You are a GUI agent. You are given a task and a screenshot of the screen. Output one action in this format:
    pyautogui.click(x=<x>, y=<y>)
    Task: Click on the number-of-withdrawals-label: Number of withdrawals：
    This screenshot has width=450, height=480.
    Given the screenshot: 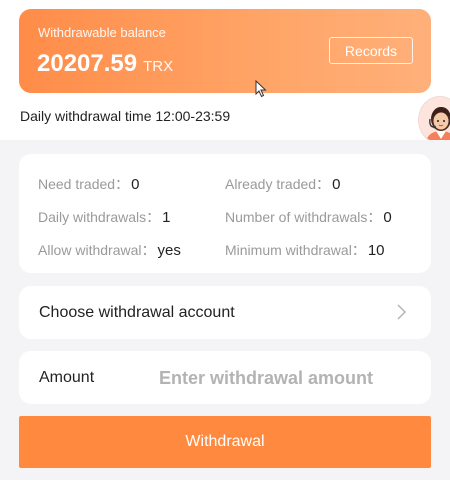 What is the action you would take?
    pyautogui.click(x=303, y=217)
    